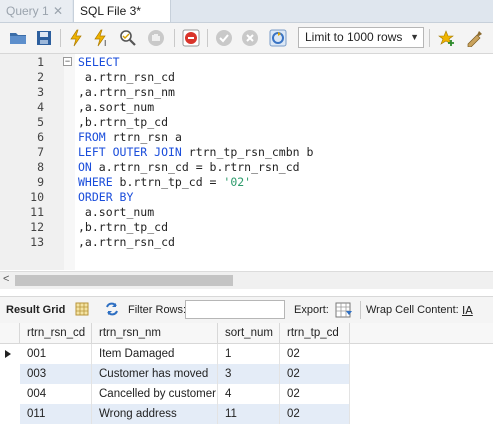 The width and height of the screenshot is (493, 441). I want to click on code-line: a.sort_num, so click(116, 212).